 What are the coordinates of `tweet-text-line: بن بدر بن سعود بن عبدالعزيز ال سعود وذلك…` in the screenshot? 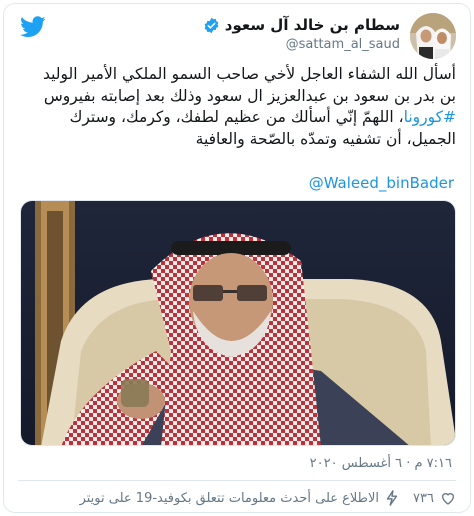 It's located at (249, 95).